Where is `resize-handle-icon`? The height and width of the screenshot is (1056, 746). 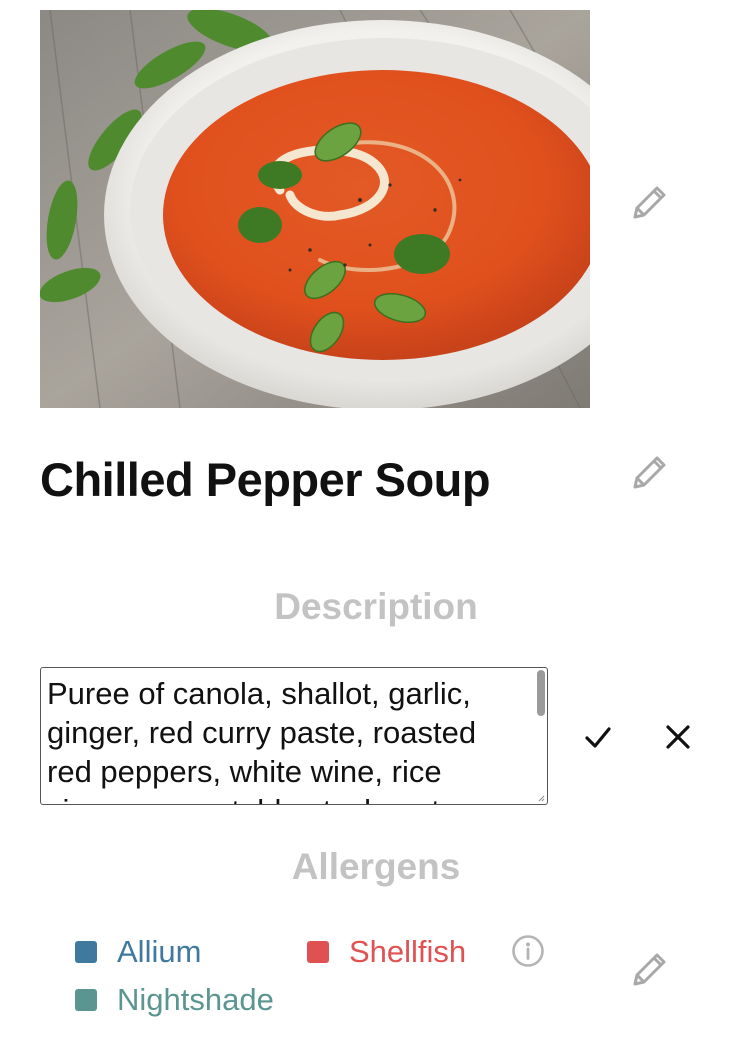
resize-handle-icon is located at coordinates (541, 798).